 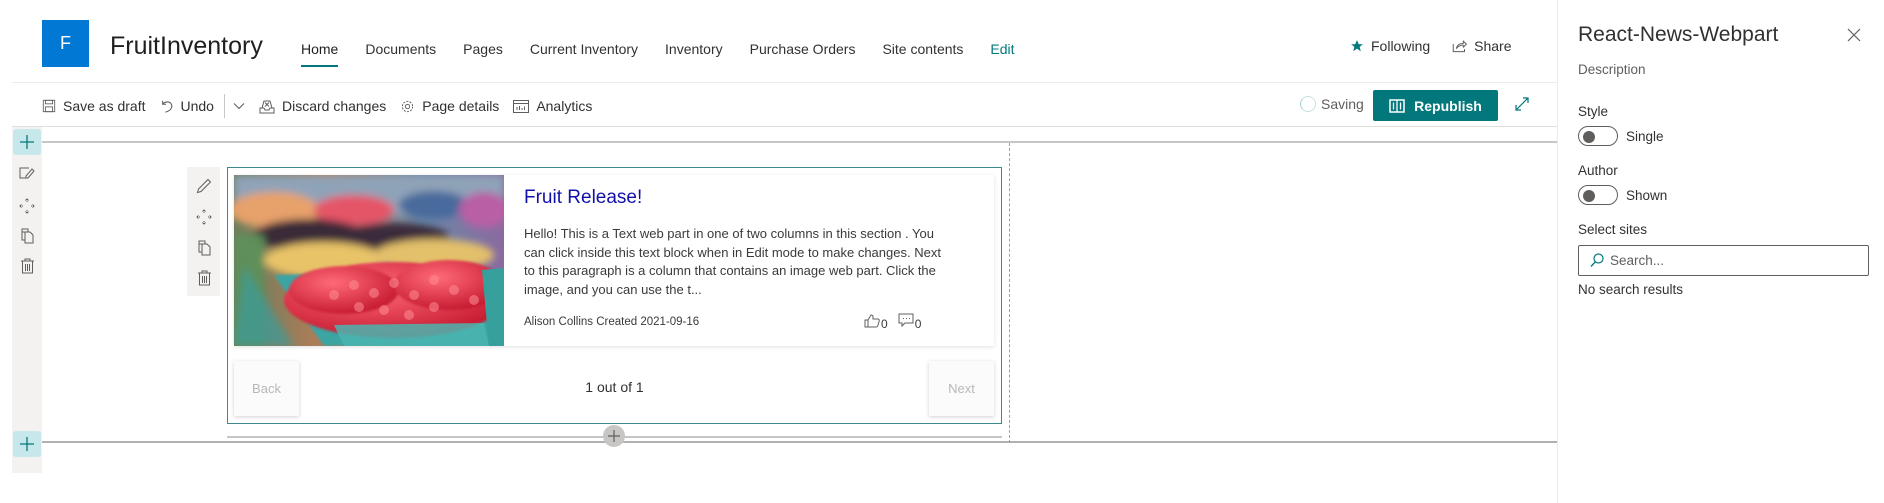 I want to click on undo-dropdown-chevron-icon, so click(x=239, y=106).